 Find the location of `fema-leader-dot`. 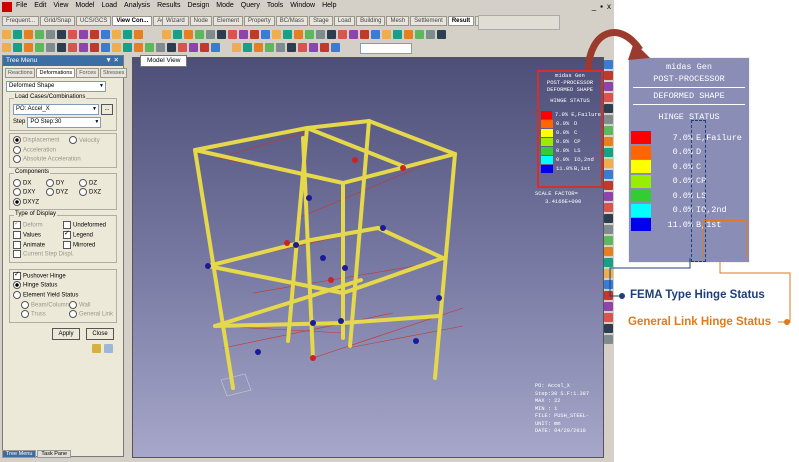

fema-leader-dot is located at coordinates (622, 296).